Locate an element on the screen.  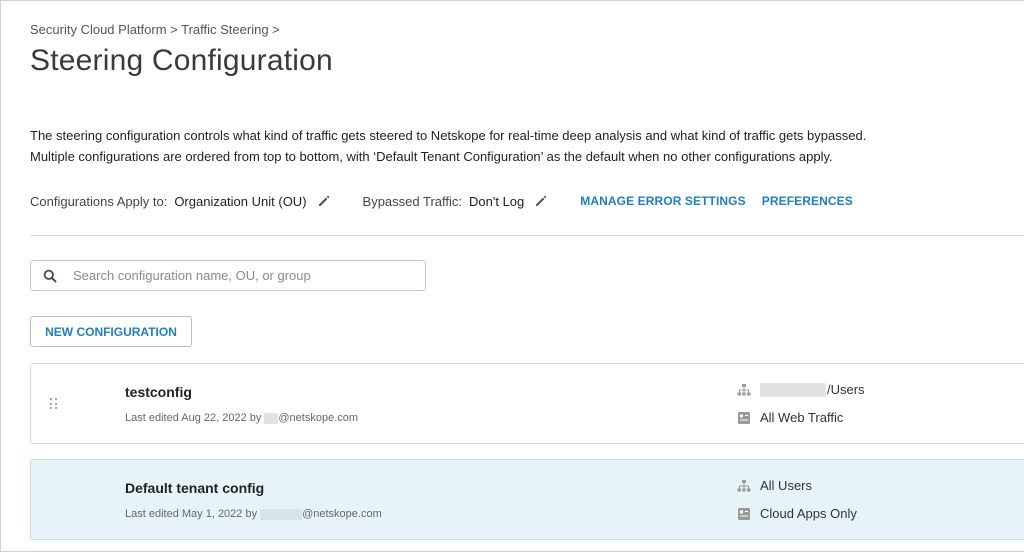
edit-bypassed-pencil-icon is located at coordinates (541, 201).